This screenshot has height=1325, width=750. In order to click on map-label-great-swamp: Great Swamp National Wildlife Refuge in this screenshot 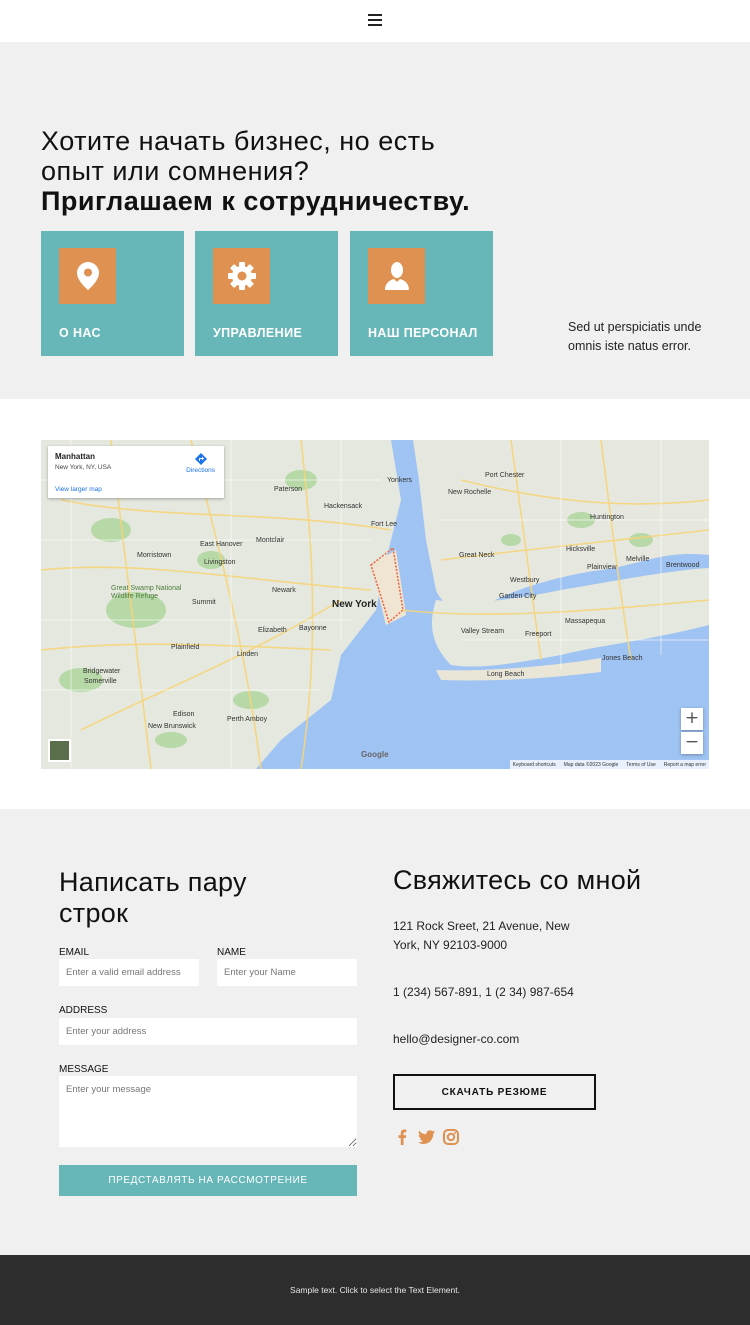, I will do `click(146, 592)`.